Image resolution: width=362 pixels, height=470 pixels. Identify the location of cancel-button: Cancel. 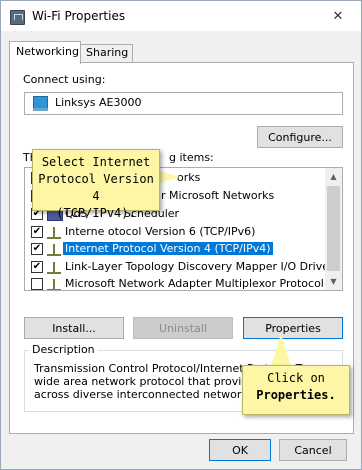
(313, 450).